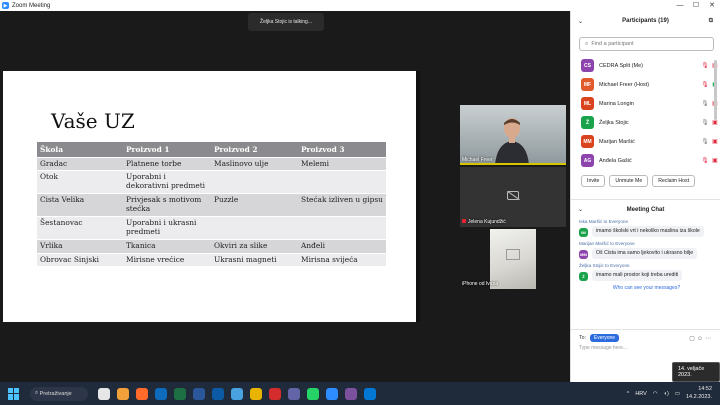  Describe the element at coordinates (142, 393) in the screenshot. I see `firefox-icon` at that location.